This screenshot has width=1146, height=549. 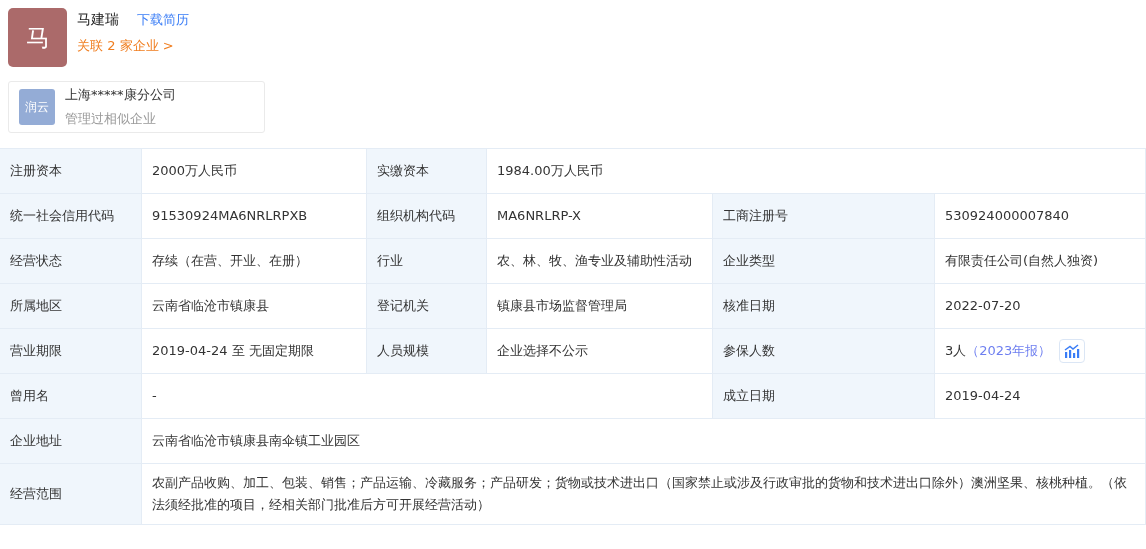 I want to click on trend-chart-button, so click(x=1072, y=351).